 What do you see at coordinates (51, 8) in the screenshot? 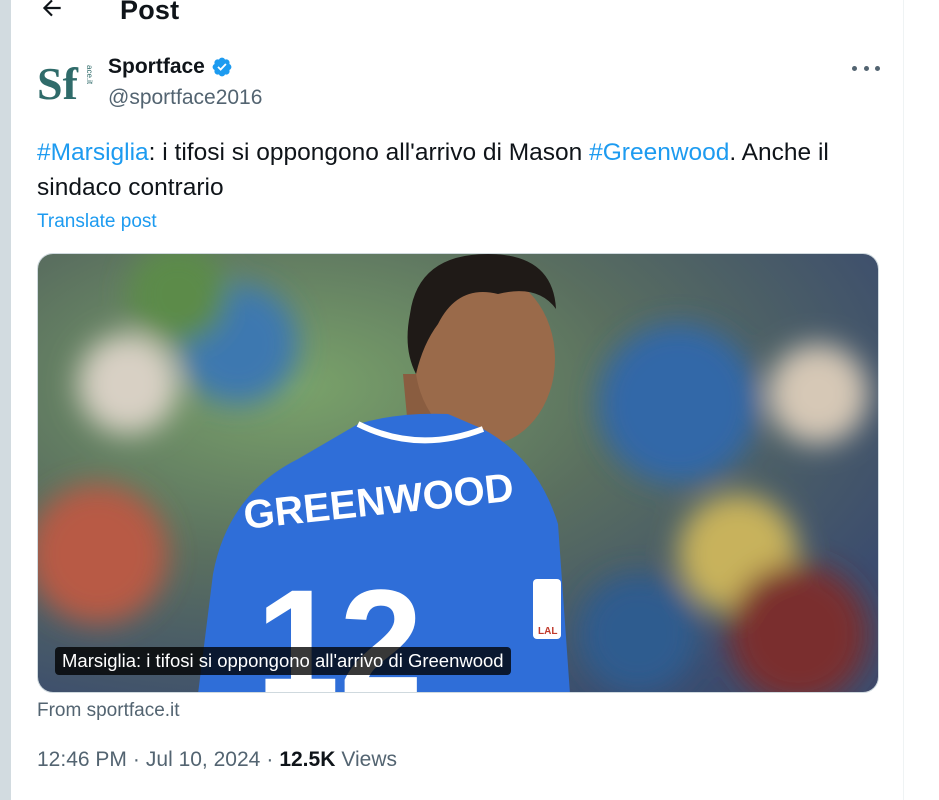
I see `arrow-left-icon` at bounding box center [51, 8].